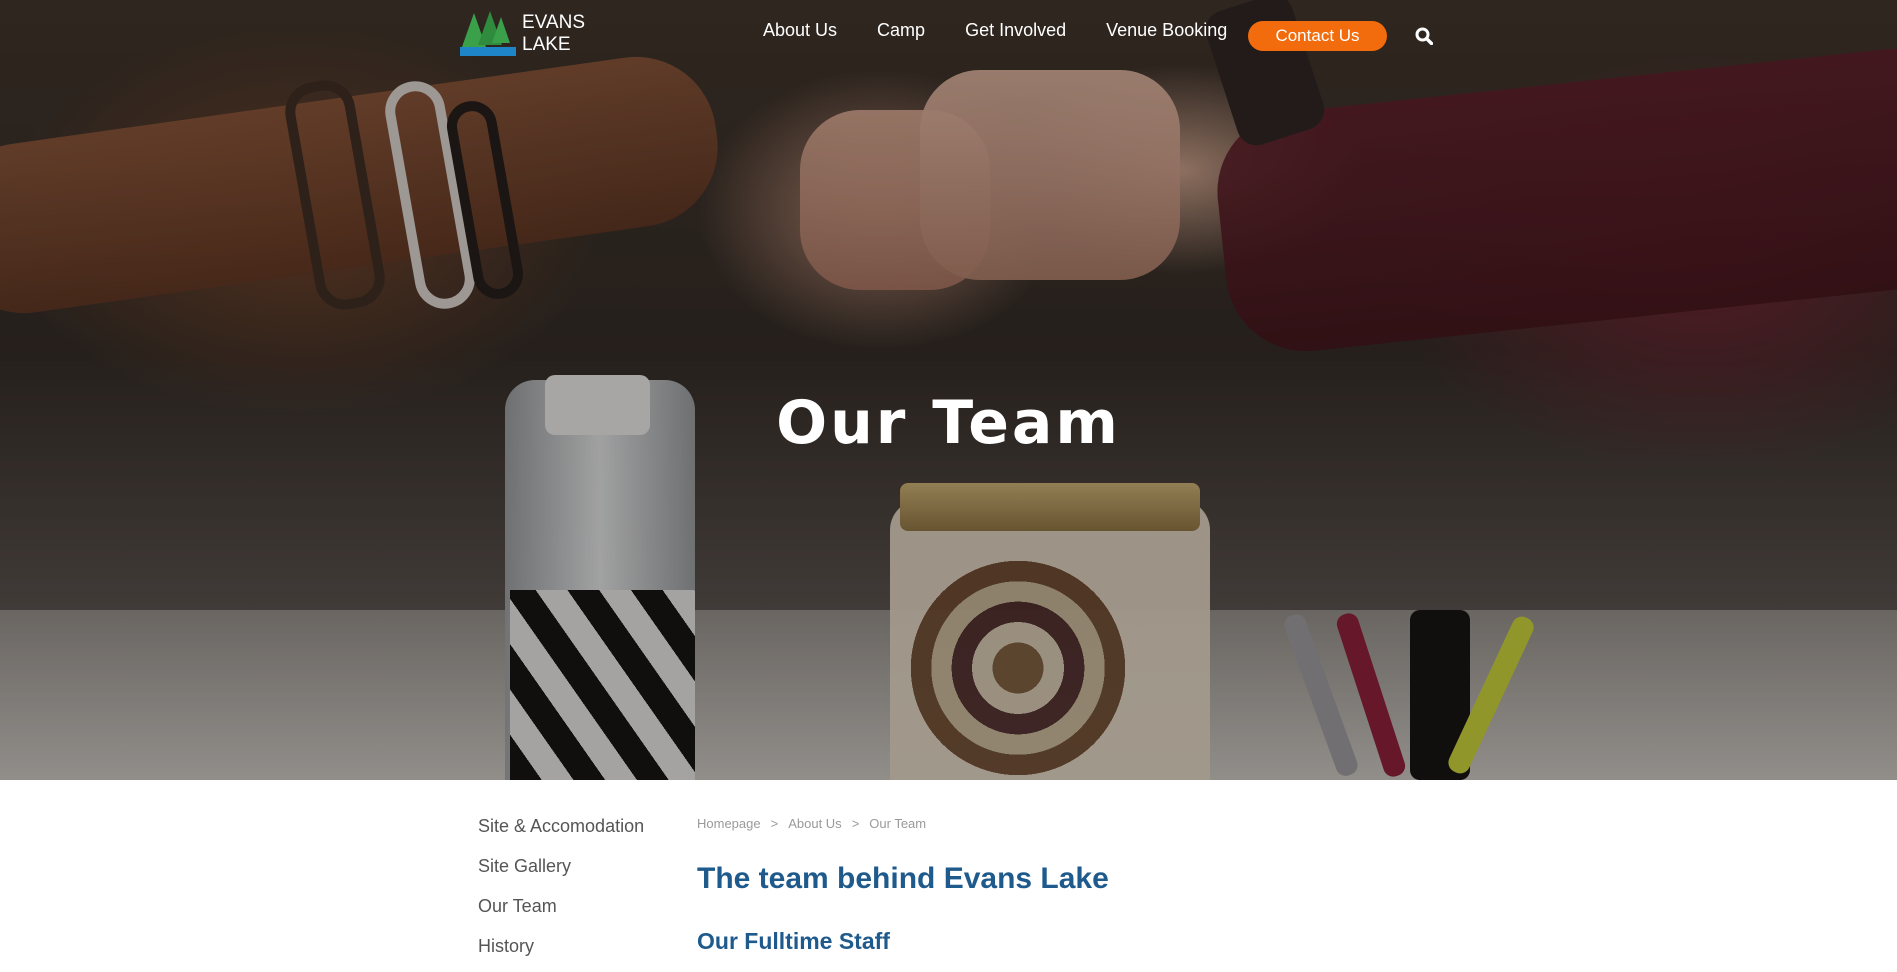  I want to click on main-nav: About Us Camp Get Involved Venue Booking, so click(1015, 30).